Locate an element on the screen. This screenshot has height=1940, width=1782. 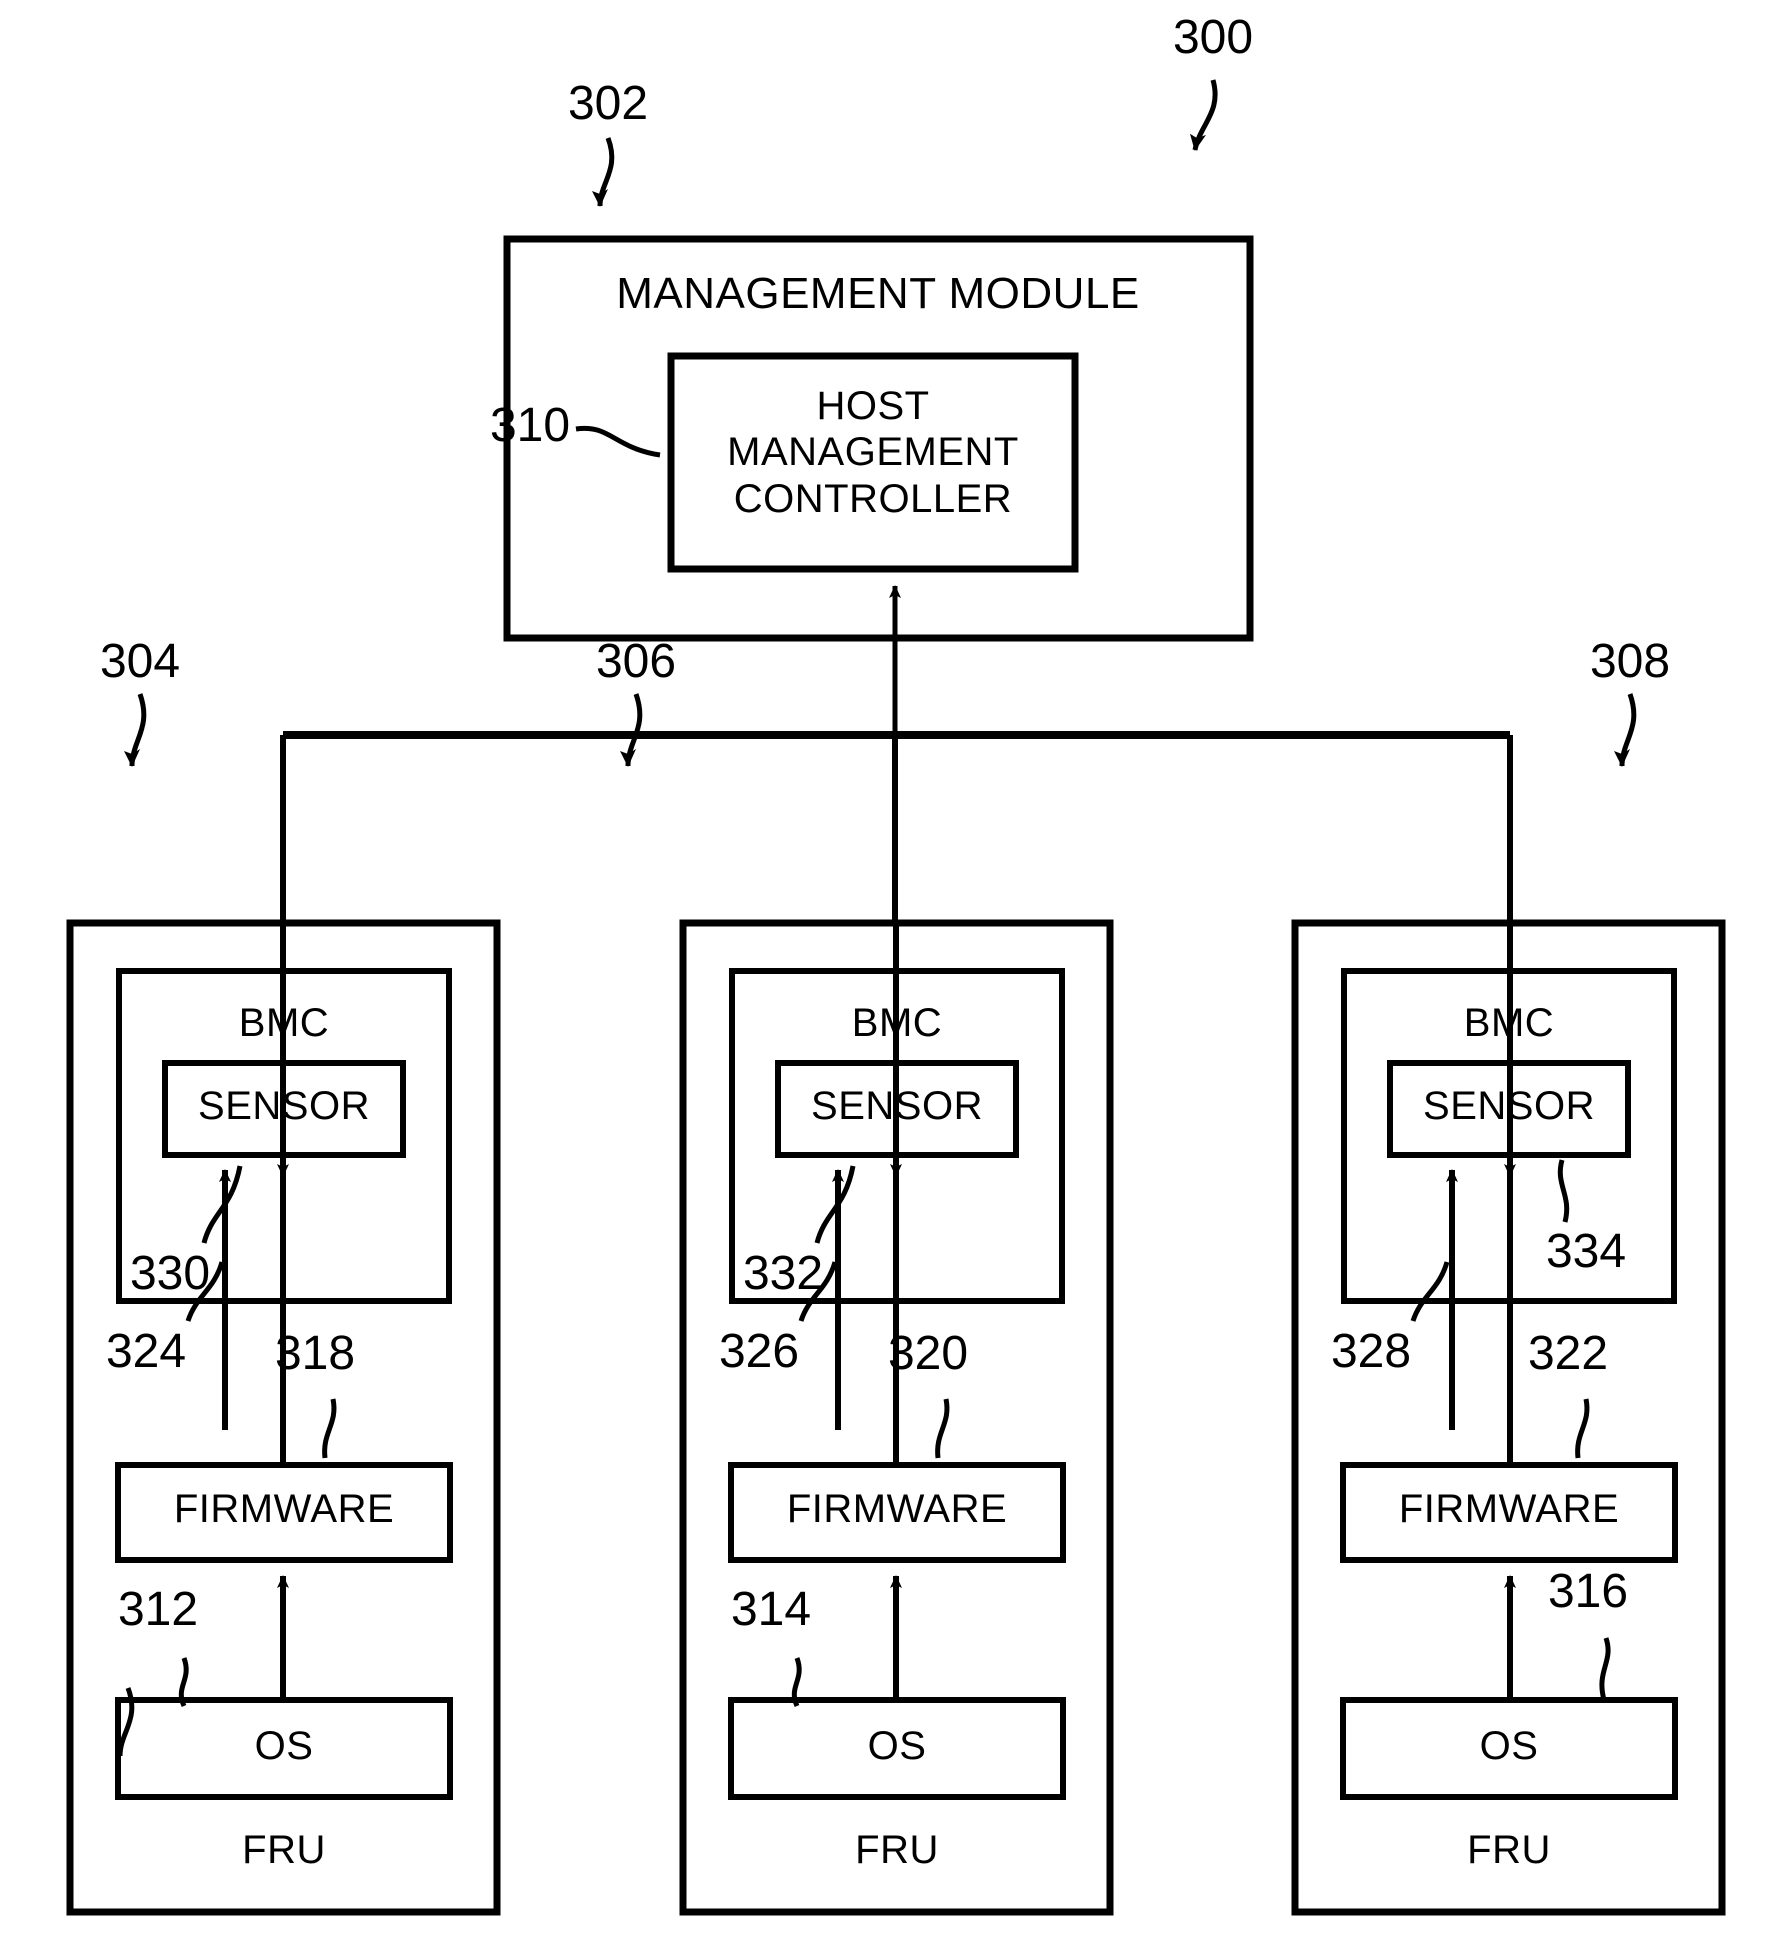
ref-num-328: 328 is located at coordinates (1371, 1351).